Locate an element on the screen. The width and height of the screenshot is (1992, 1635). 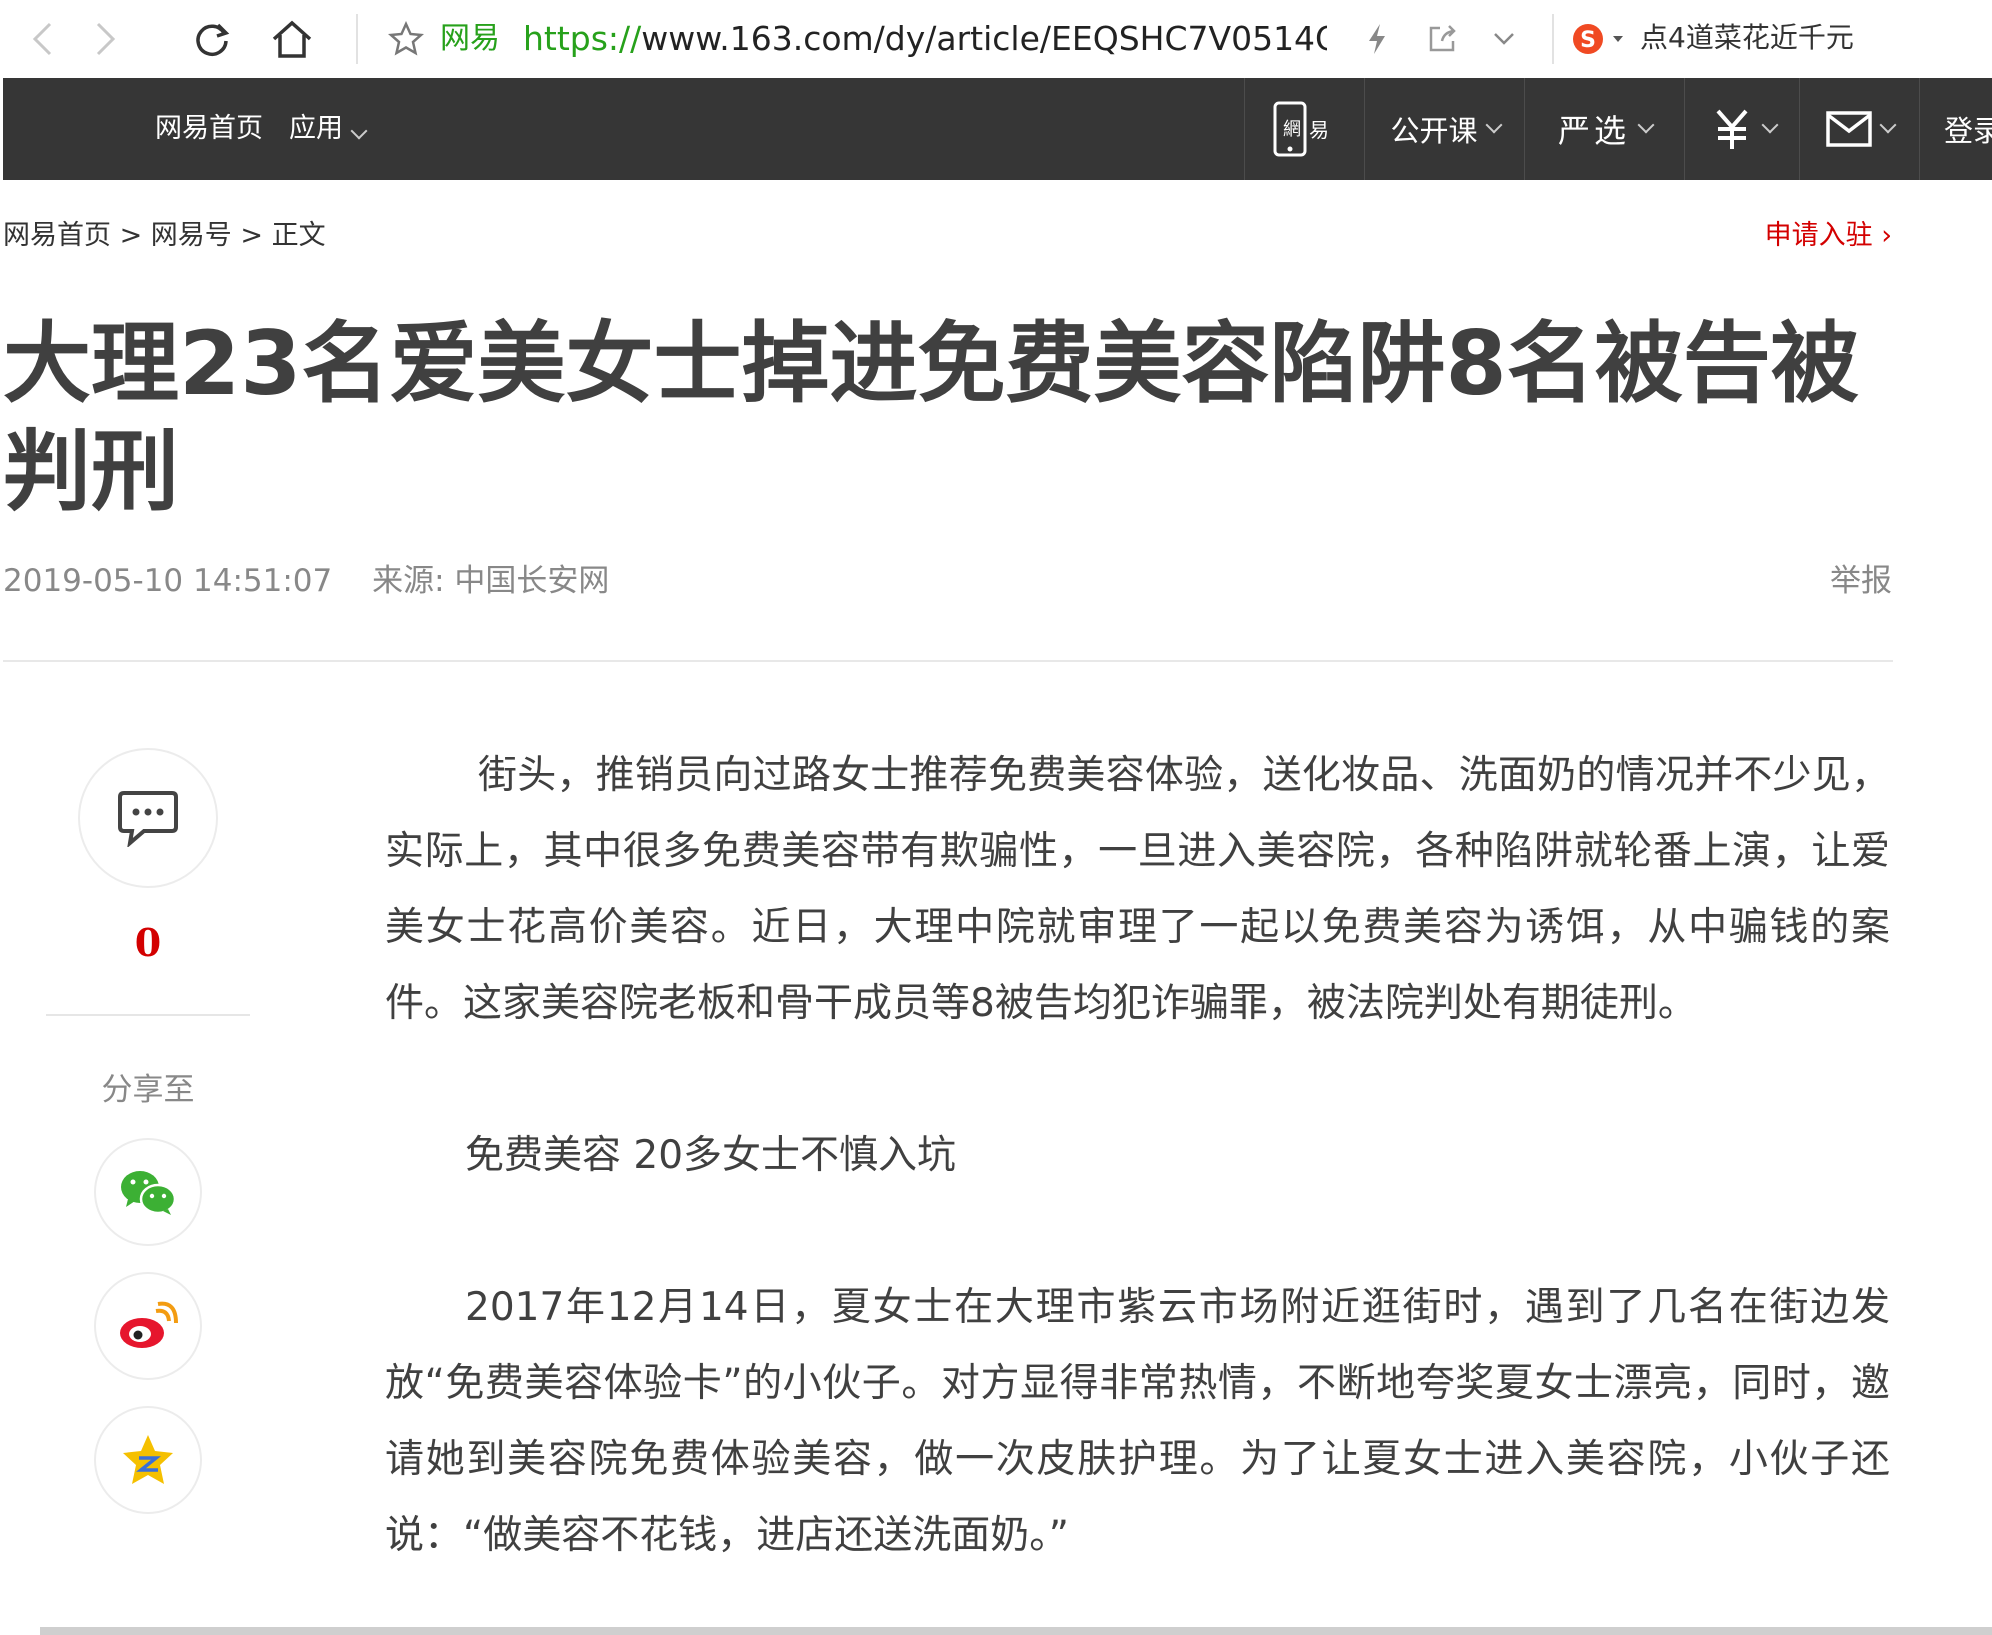
nav-yanxuan-label: 严选 is located at coordinates (1593, 131).